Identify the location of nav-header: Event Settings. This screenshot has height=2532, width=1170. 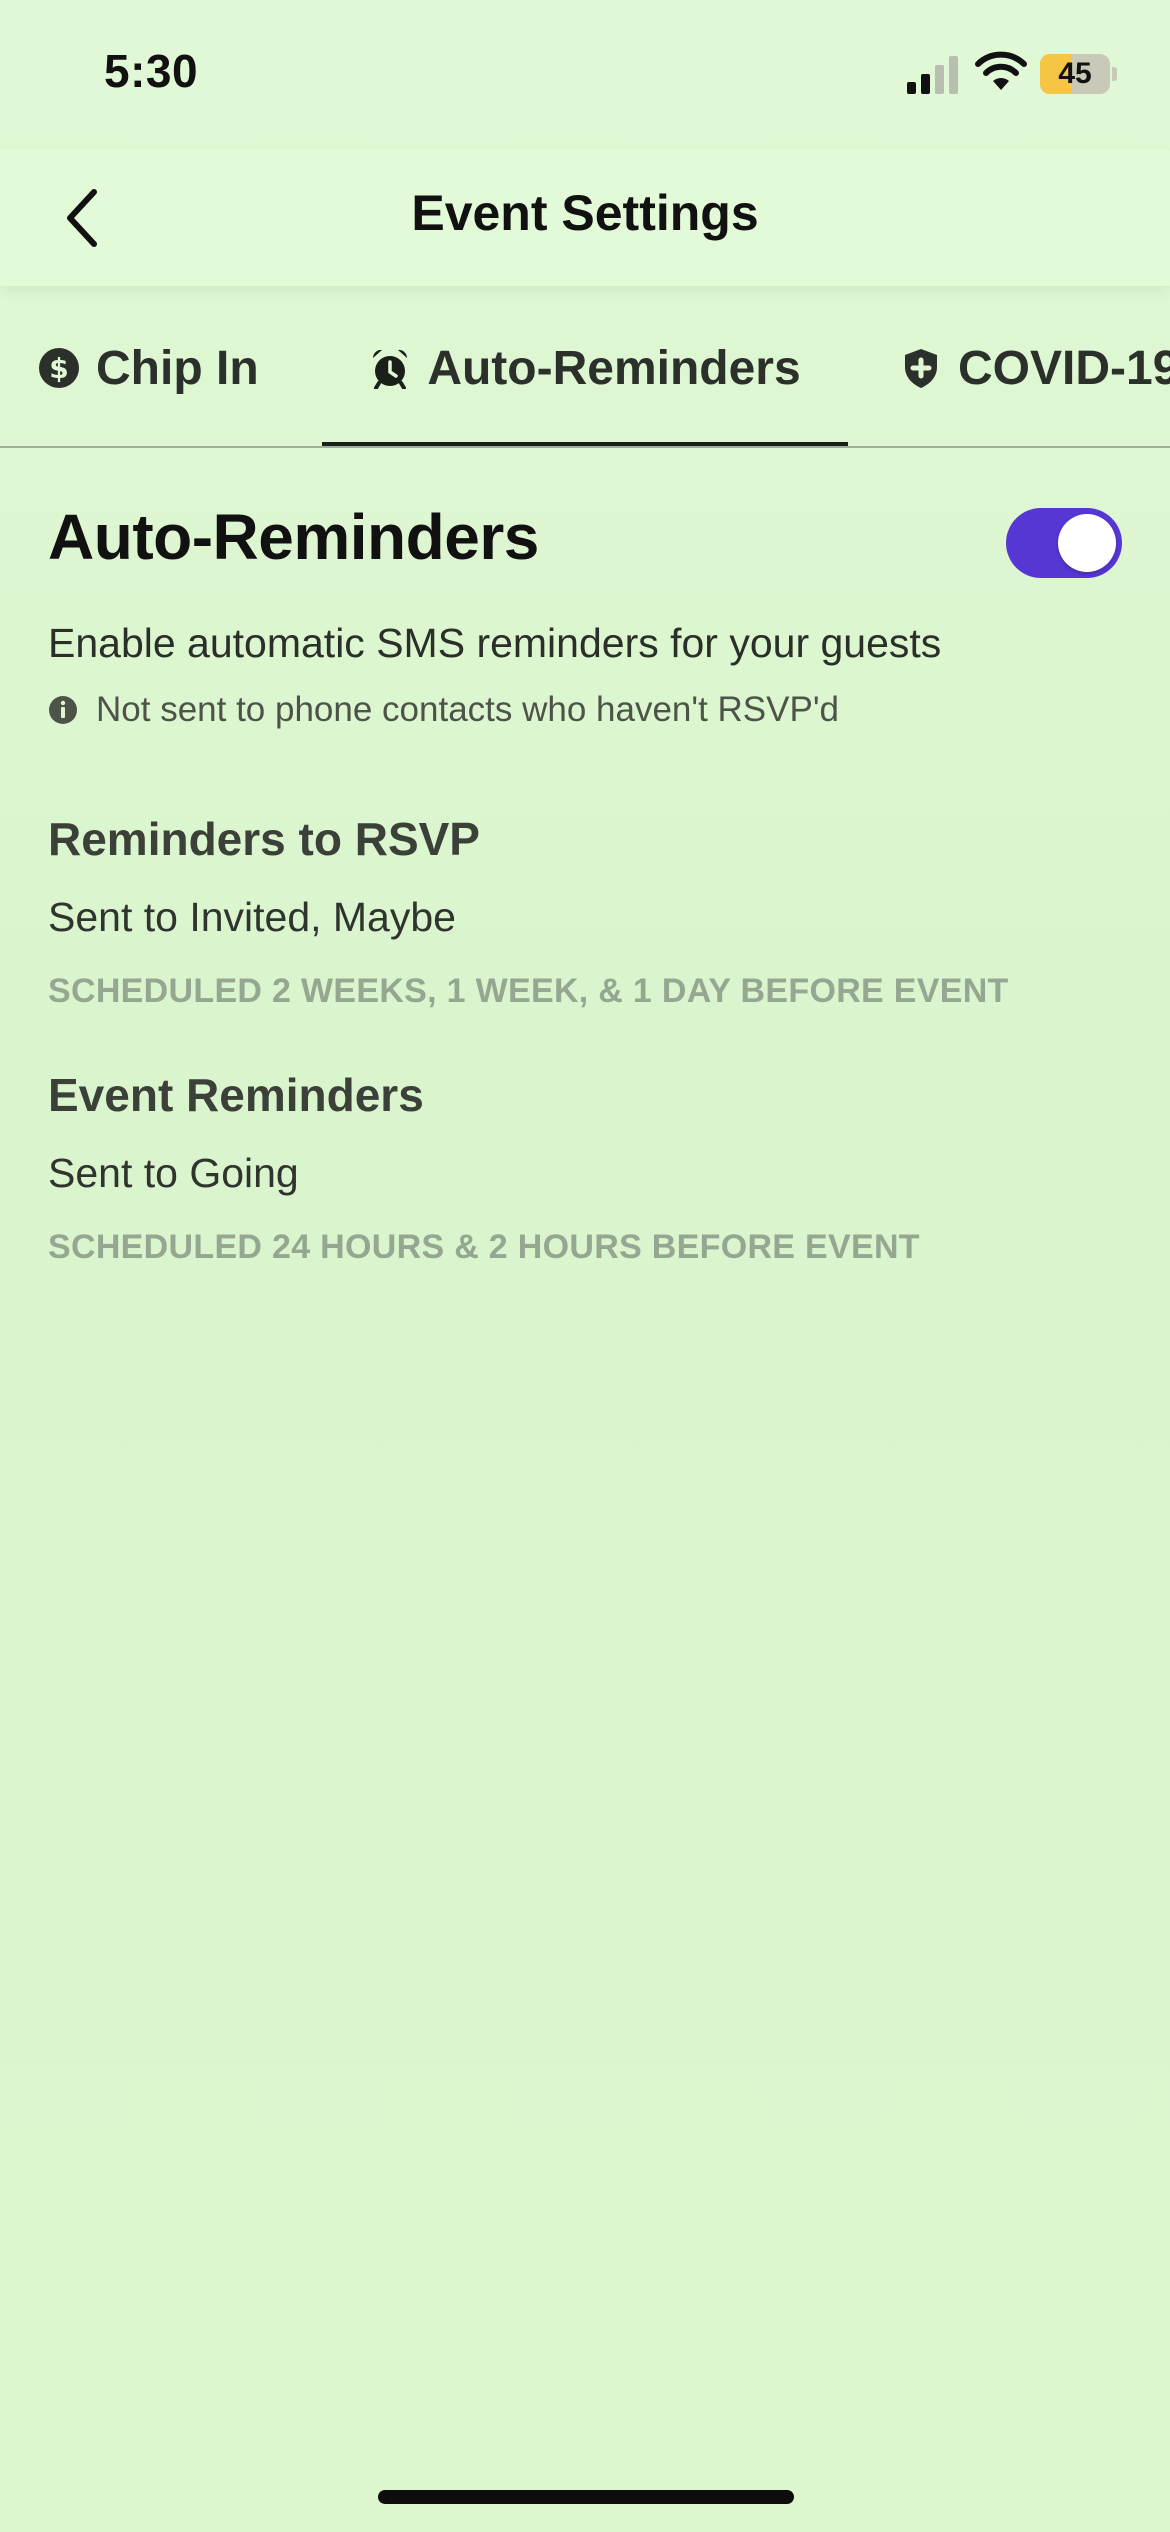
(585, 218).